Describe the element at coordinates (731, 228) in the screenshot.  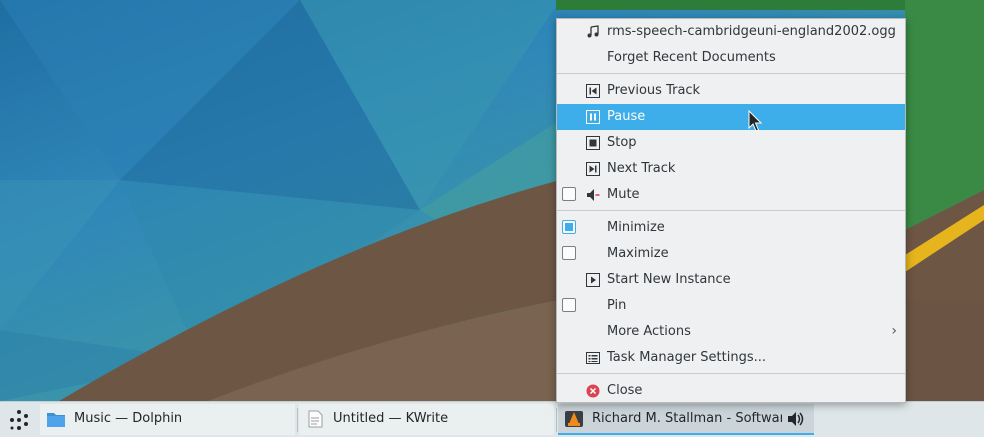
I see `menu-item-minimize: Minimize` at that location.